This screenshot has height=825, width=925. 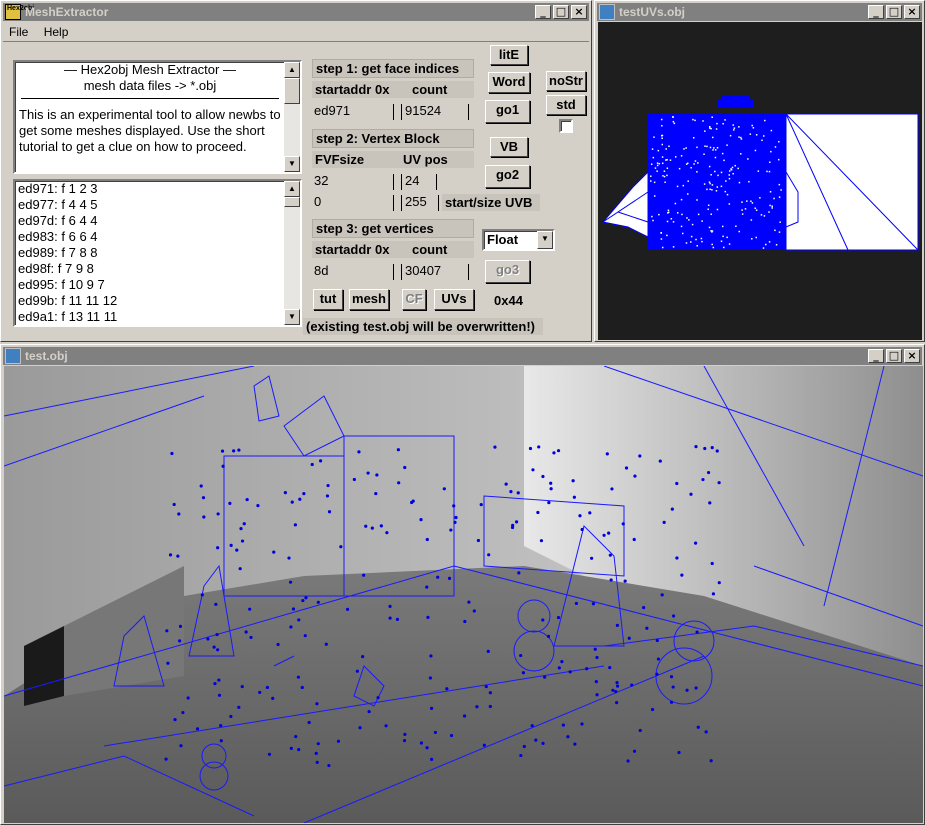 I want to click on cf-button: CF, so click(x=414, y=299).